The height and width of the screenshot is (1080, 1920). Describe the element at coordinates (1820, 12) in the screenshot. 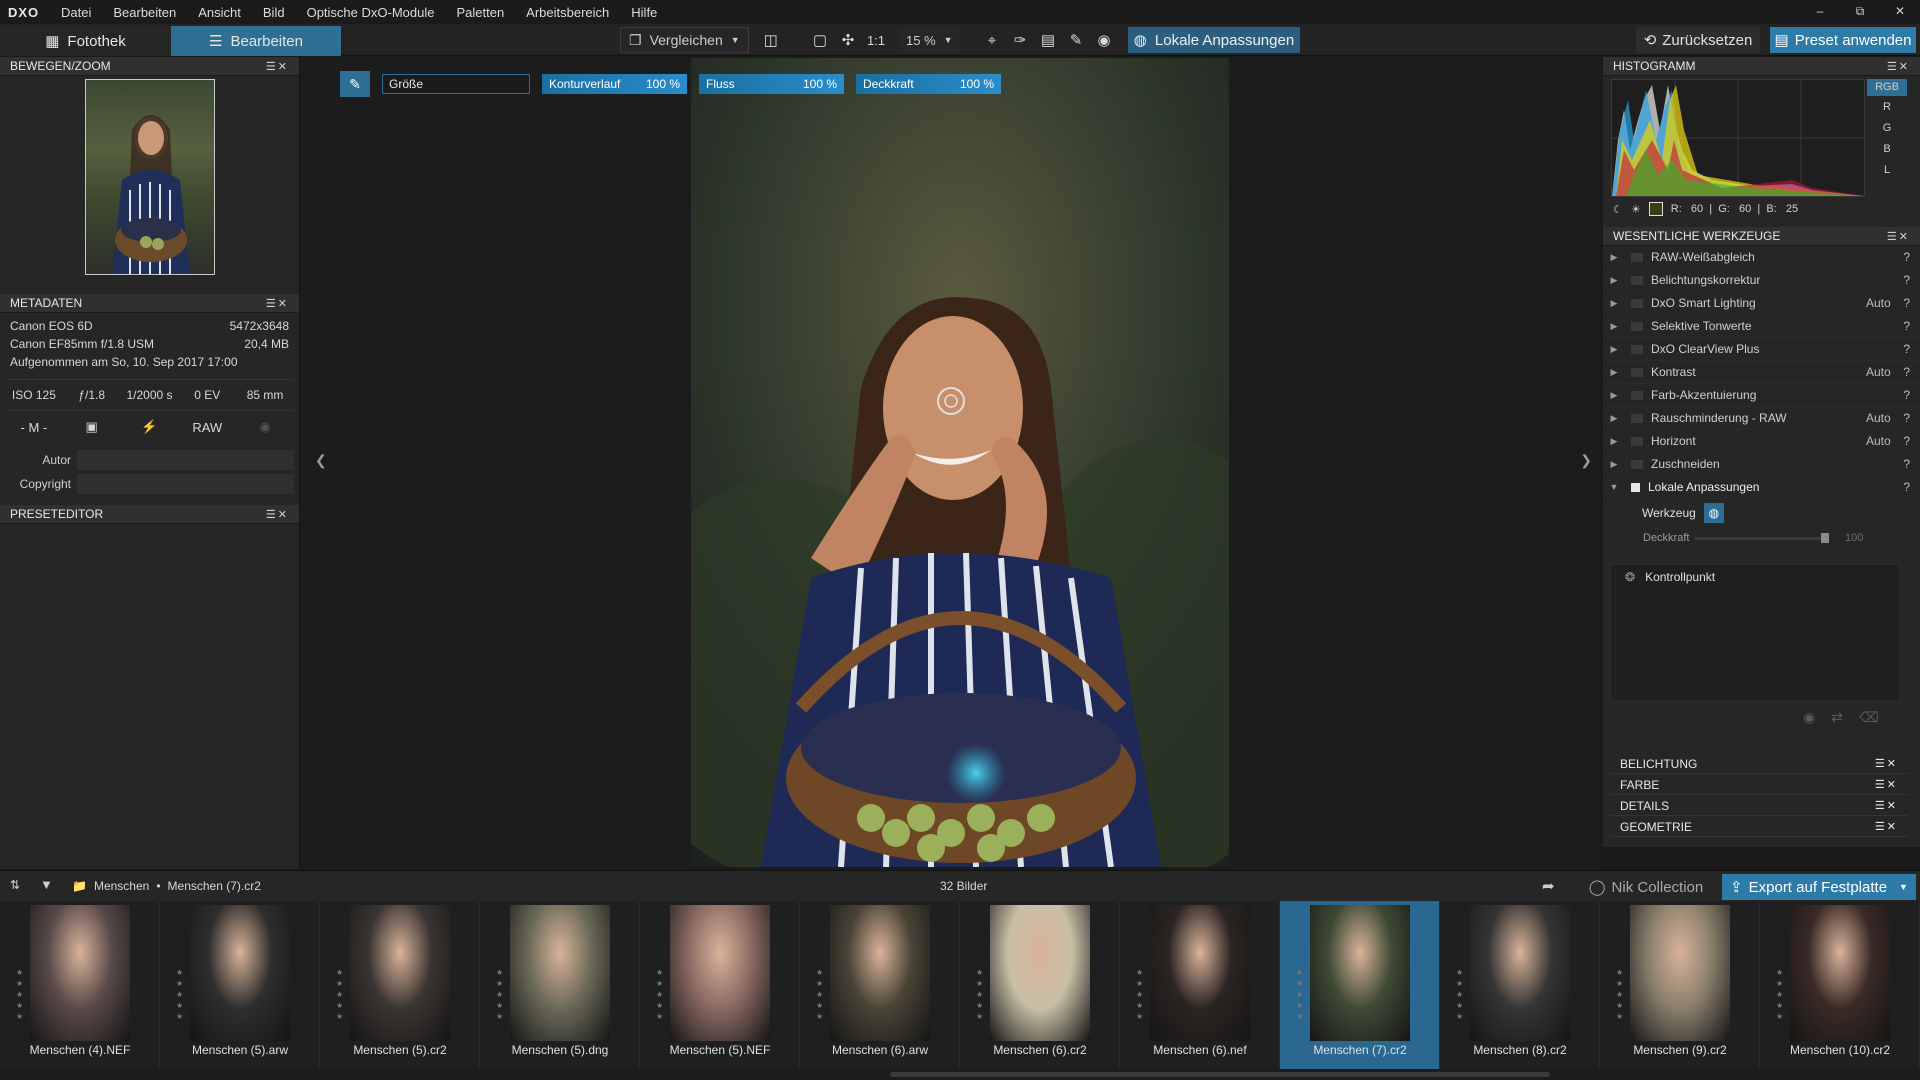

I see `minimize-icon: –` at that location.